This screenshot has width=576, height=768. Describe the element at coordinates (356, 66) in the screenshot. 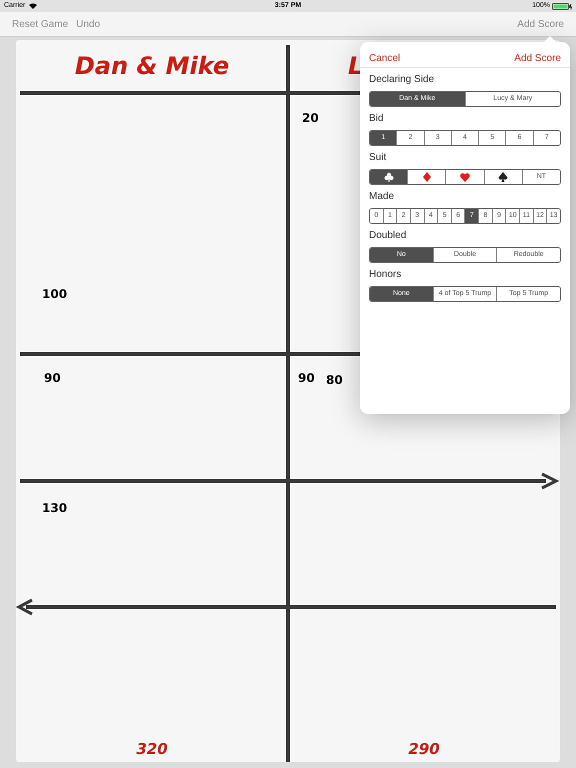

I see `team-name: L` at that location.